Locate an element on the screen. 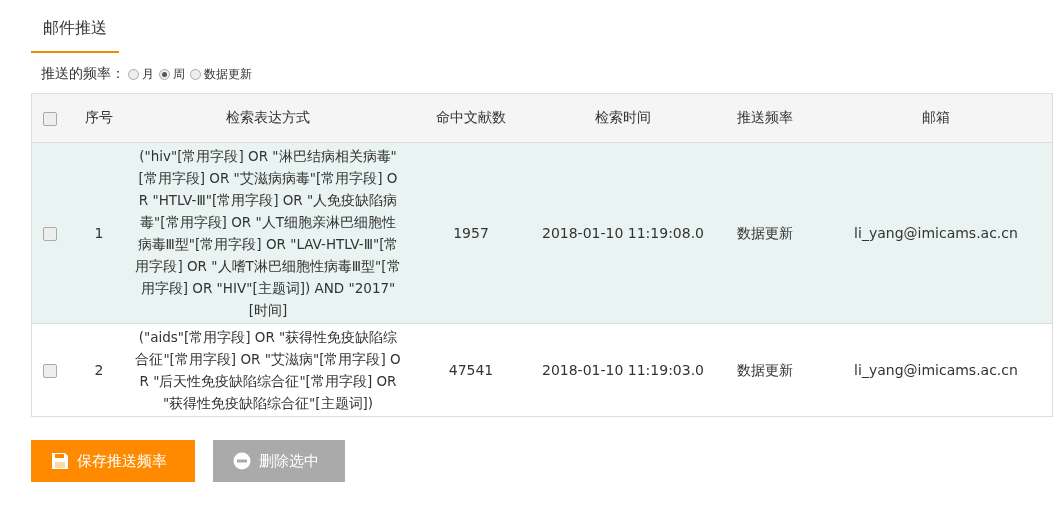 The image size is (1058, 518). table-cell-text: ("hiv"[常用字段] OR "淋巴结病相关病毒"[常用字段] OR "艾滋病病毒"[常用字段] OR "HTLV-Ⅲ"[常用字段] OR "人免疫缺陷病毒"[常用字段] OR "人T细胞亲淋巴细胞性病毒Ⅲ型"[常用字段] OR "LAV-HTLV-Ⅲ"[常用字段] OR "人嗜T淋巴细胞性病毒Ⅲ型"[常用字段] OR "HIV"[主题词]) AND "2017"[时间] is located at coordinates (268, 233).